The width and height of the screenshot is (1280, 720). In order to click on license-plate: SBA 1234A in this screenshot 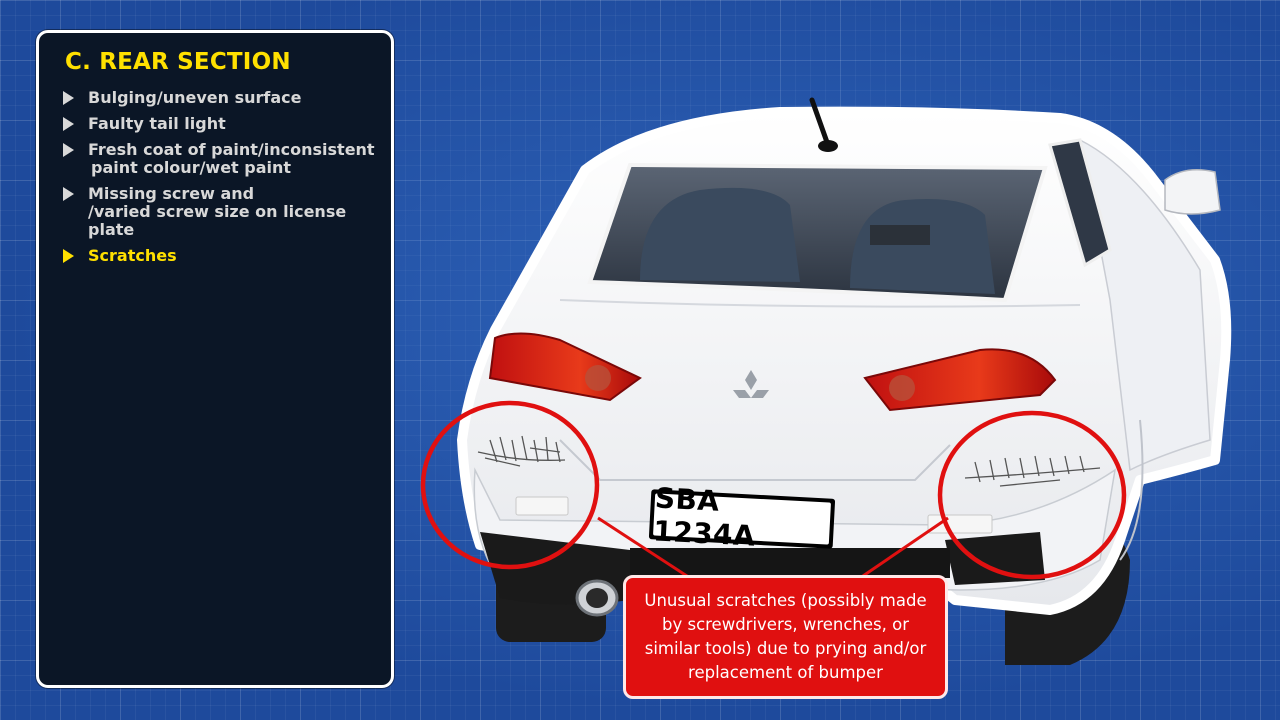, I will do `click(742, 517)`.